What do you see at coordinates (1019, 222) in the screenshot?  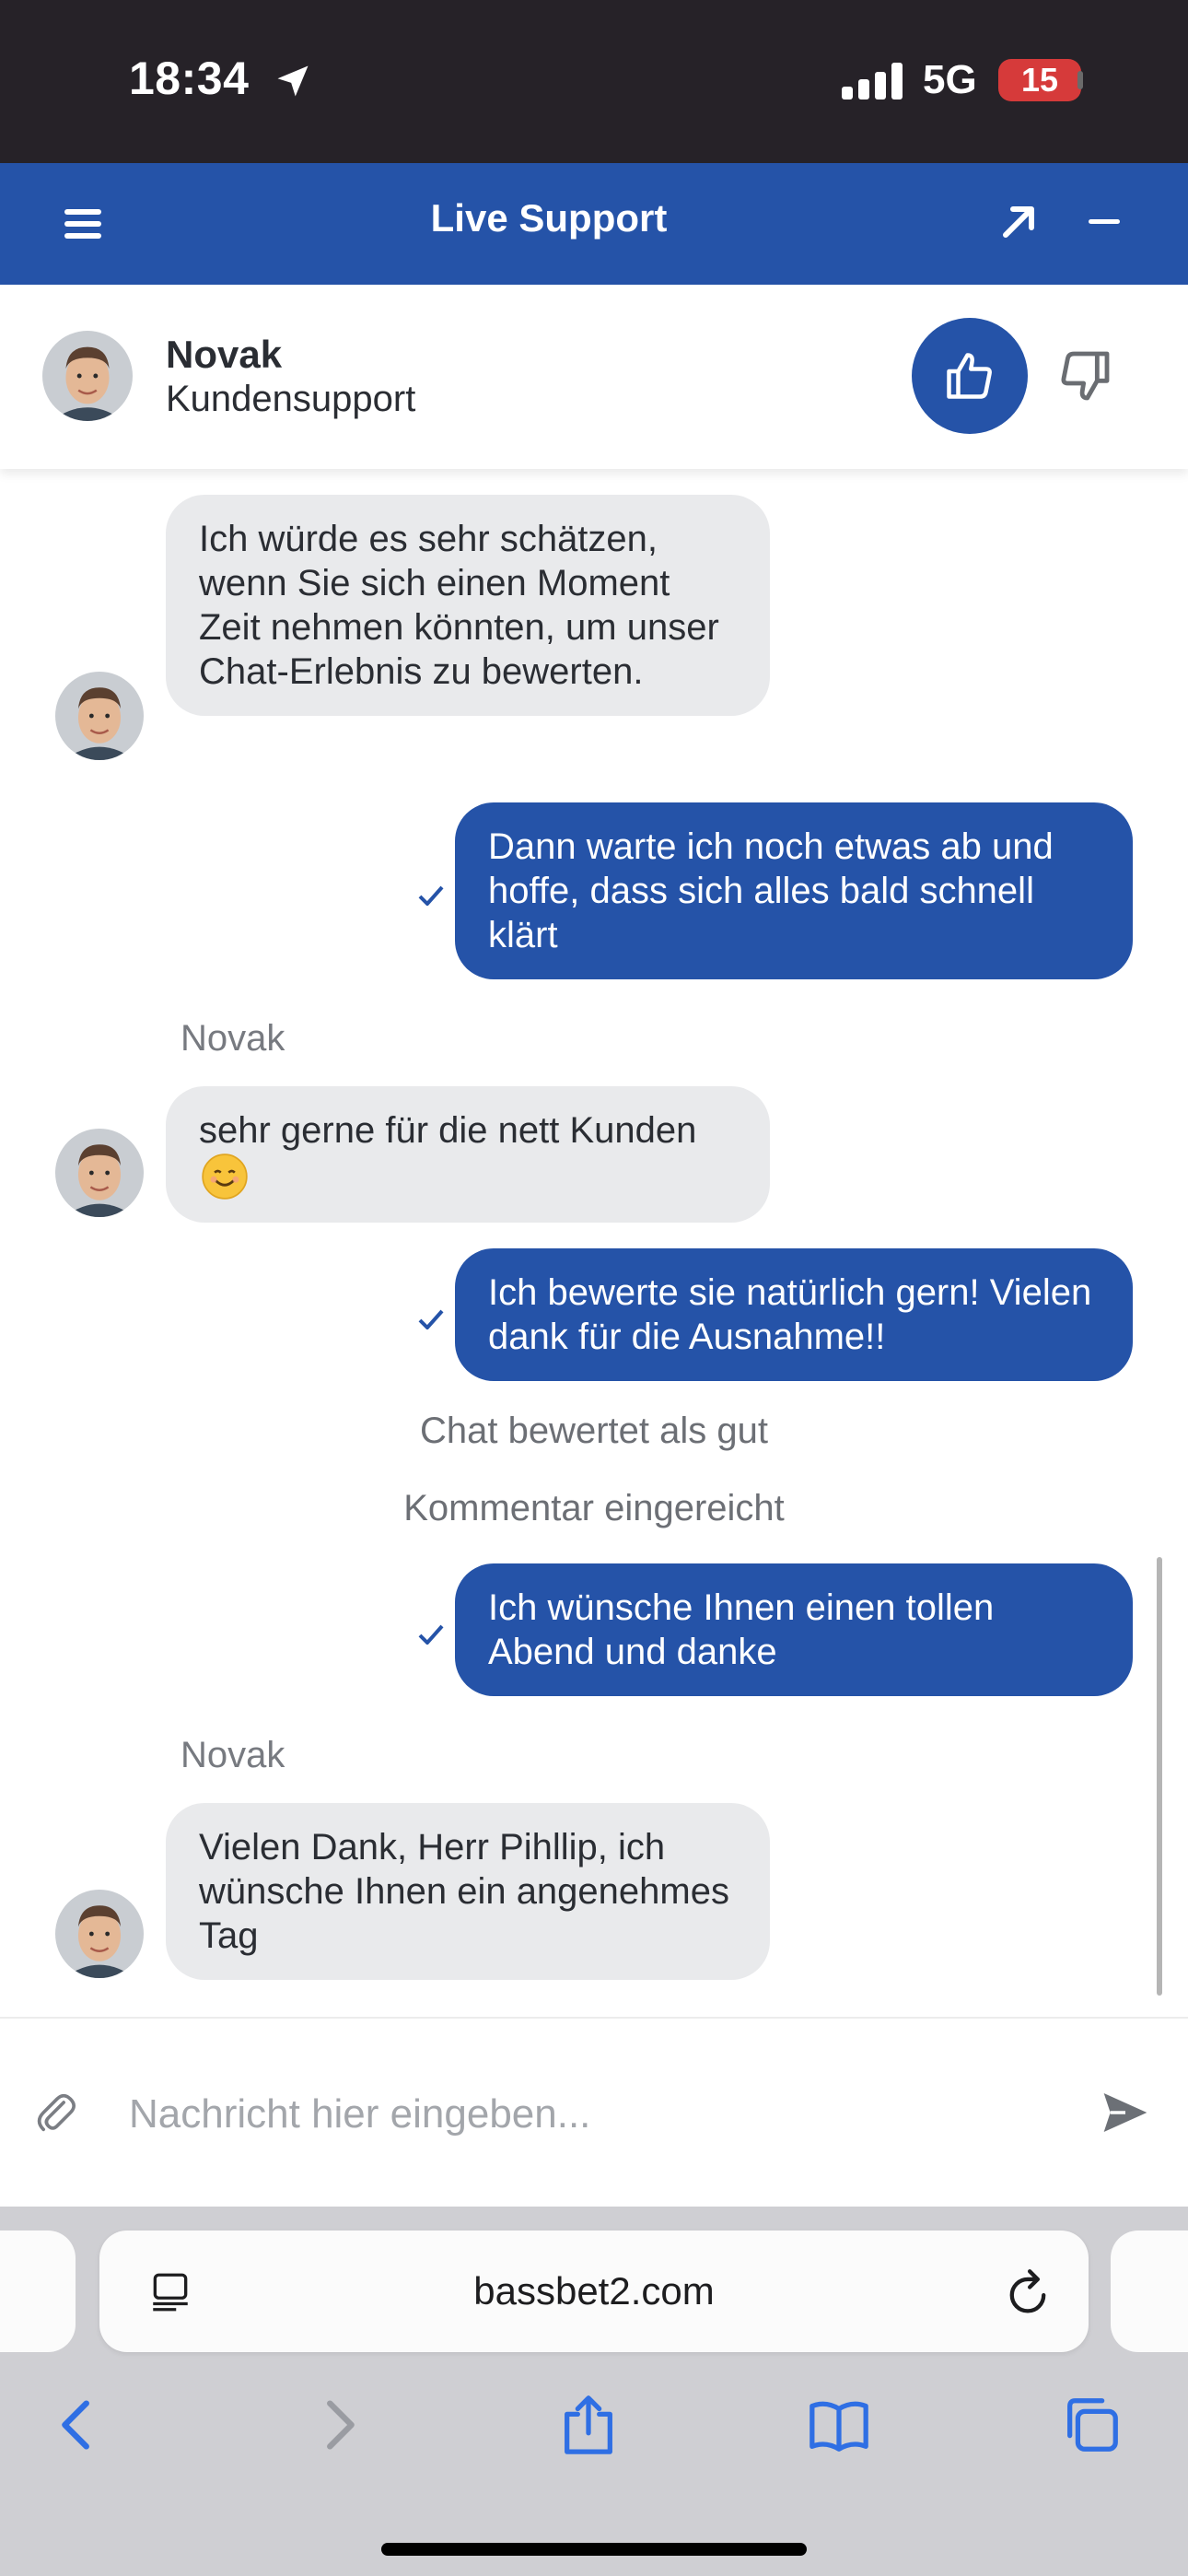 I see `expand-arrow-icon` at bounding box center [1019, 222].